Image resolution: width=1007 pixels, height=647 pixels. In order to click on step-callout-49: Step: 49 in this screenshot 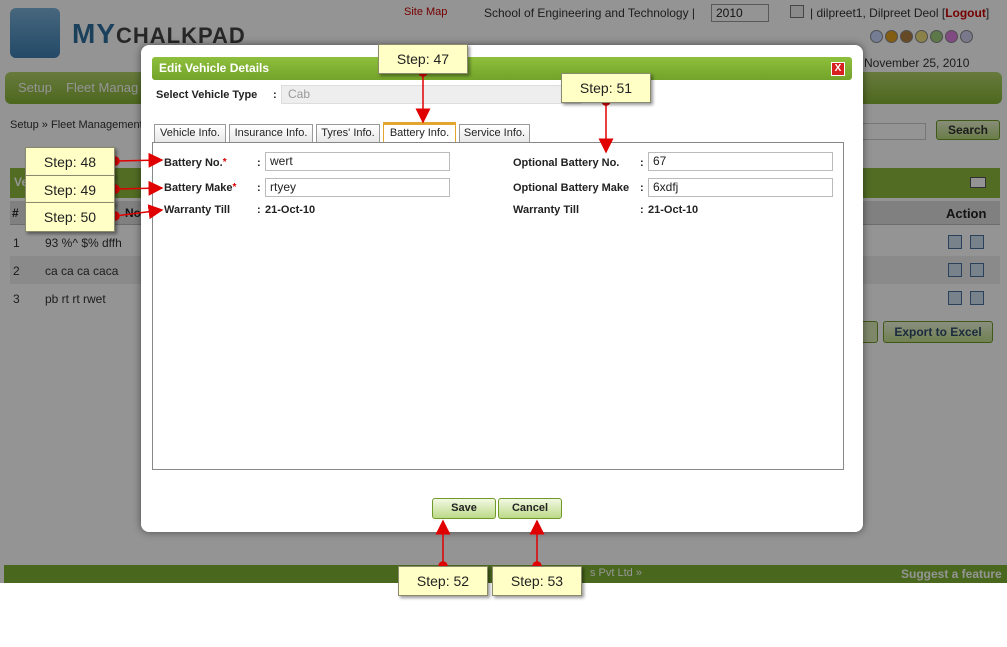, I will do `click(70, 190)`.